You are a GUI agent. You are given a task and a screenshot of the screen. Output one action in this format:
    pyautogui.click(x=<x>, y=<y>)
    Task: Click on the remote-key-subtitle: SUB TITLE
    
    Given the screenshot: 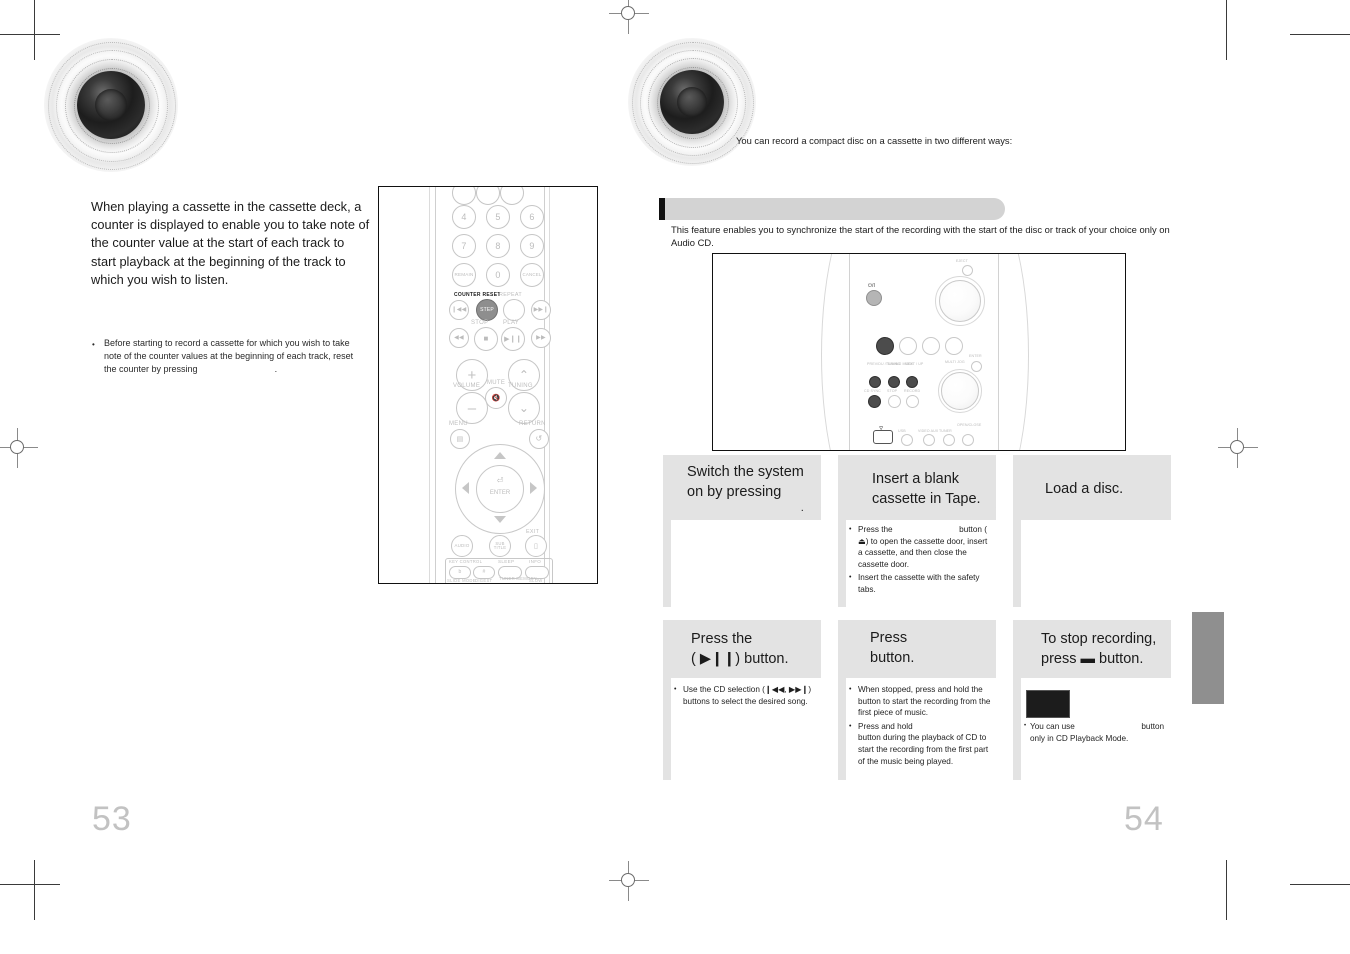 What is the action you would take?
    pyautogui.click(x=500, y=546)
    